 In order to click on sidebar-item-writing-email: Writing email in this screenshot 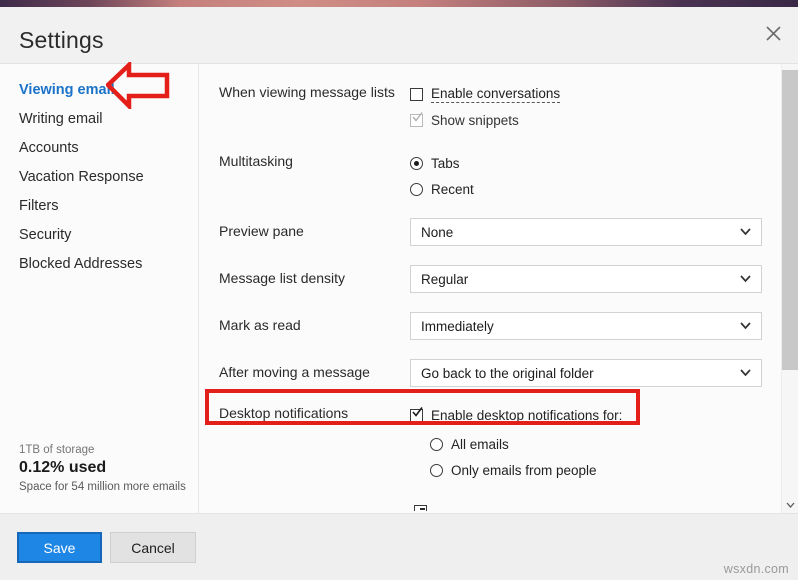, I will do `click(99, 119)`.